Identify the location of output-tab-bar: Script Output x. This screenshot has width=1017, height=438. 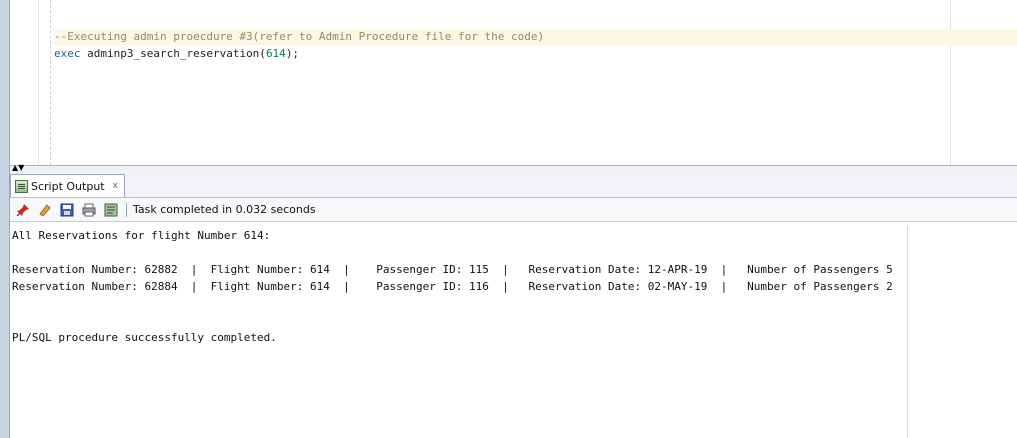
(513, 185).